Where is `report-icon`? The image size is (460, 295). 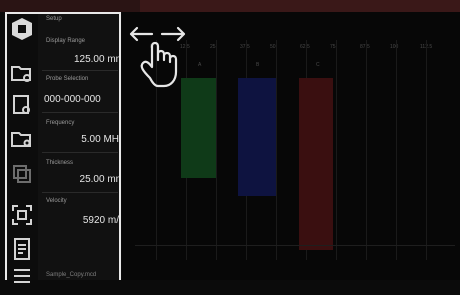
report-icon is located at coordinates (22, 249).